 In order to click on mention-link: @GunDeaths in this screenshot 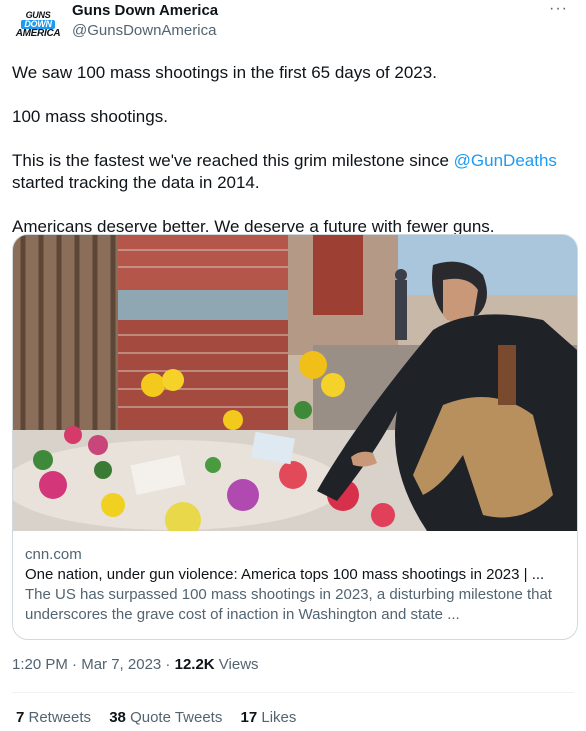, I will do `click(505, 160)`.